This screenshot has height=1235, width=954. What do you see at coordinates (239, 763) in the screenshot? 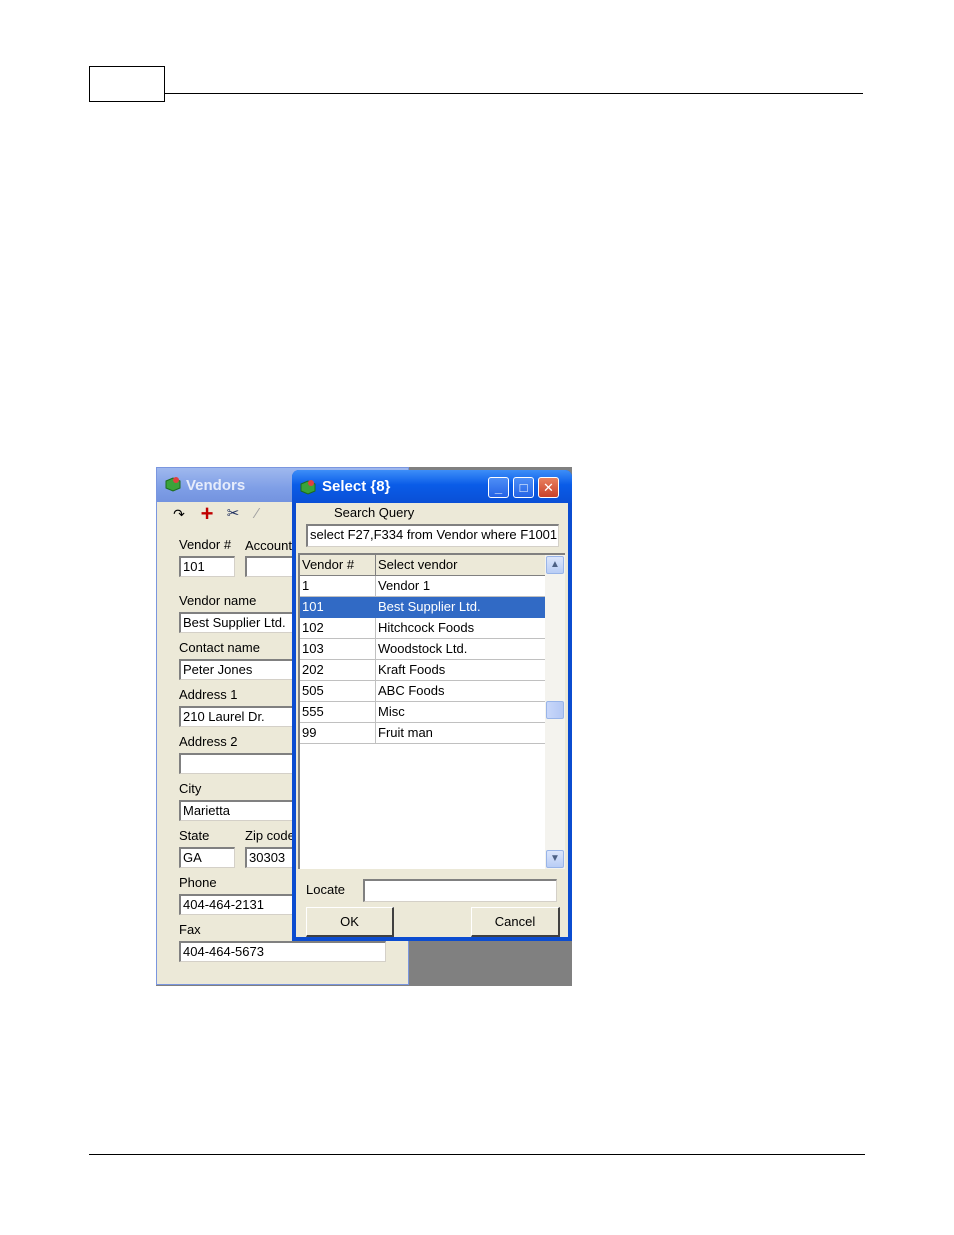
I see `address2-field` at bounding box center [239, 763].